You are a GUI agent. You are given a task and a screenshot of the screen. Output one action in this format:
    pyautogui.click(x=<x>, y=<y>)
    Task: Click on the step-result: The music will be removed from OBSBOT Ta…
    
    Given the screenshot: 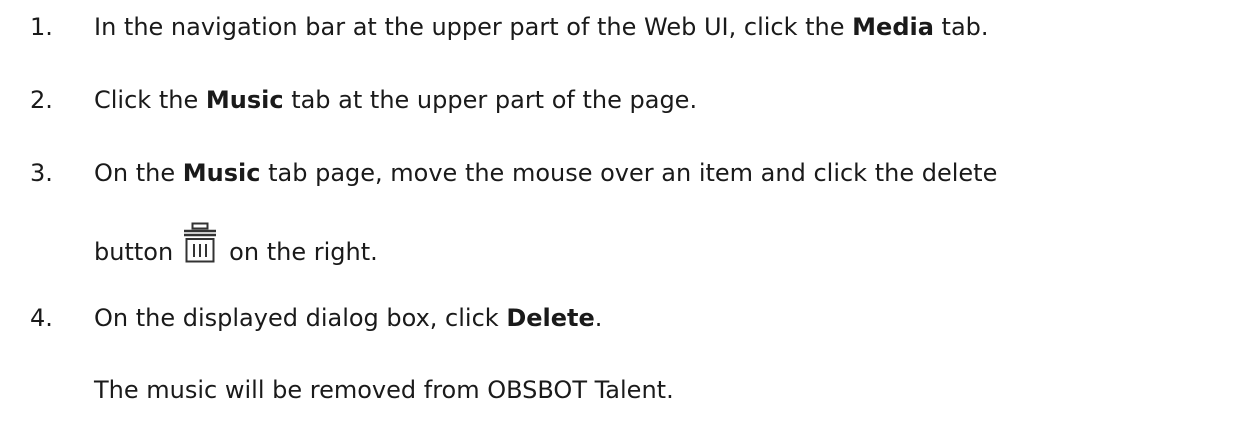 What is the action you would take?
    pyautogui.click(x=384, y=390)
    